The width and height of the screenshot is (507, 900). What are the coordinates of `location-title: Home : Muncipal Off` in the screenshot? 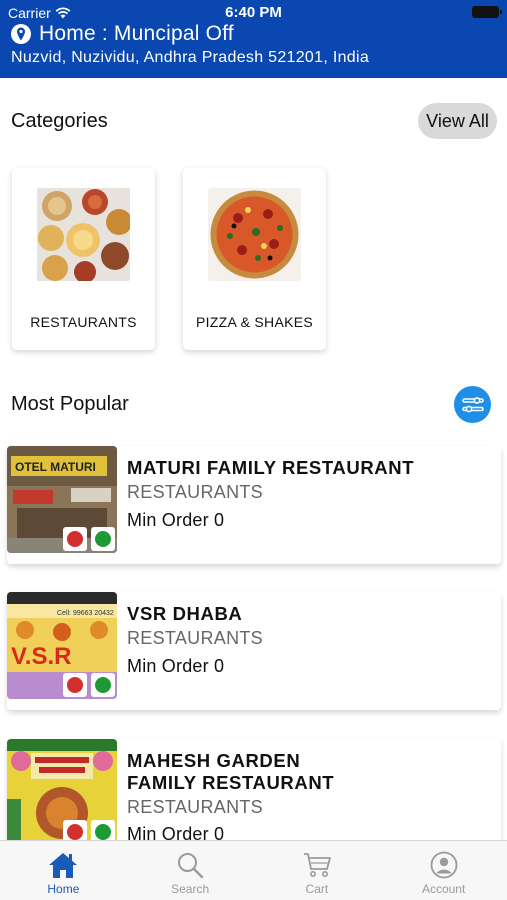 It's located at (136, 33).